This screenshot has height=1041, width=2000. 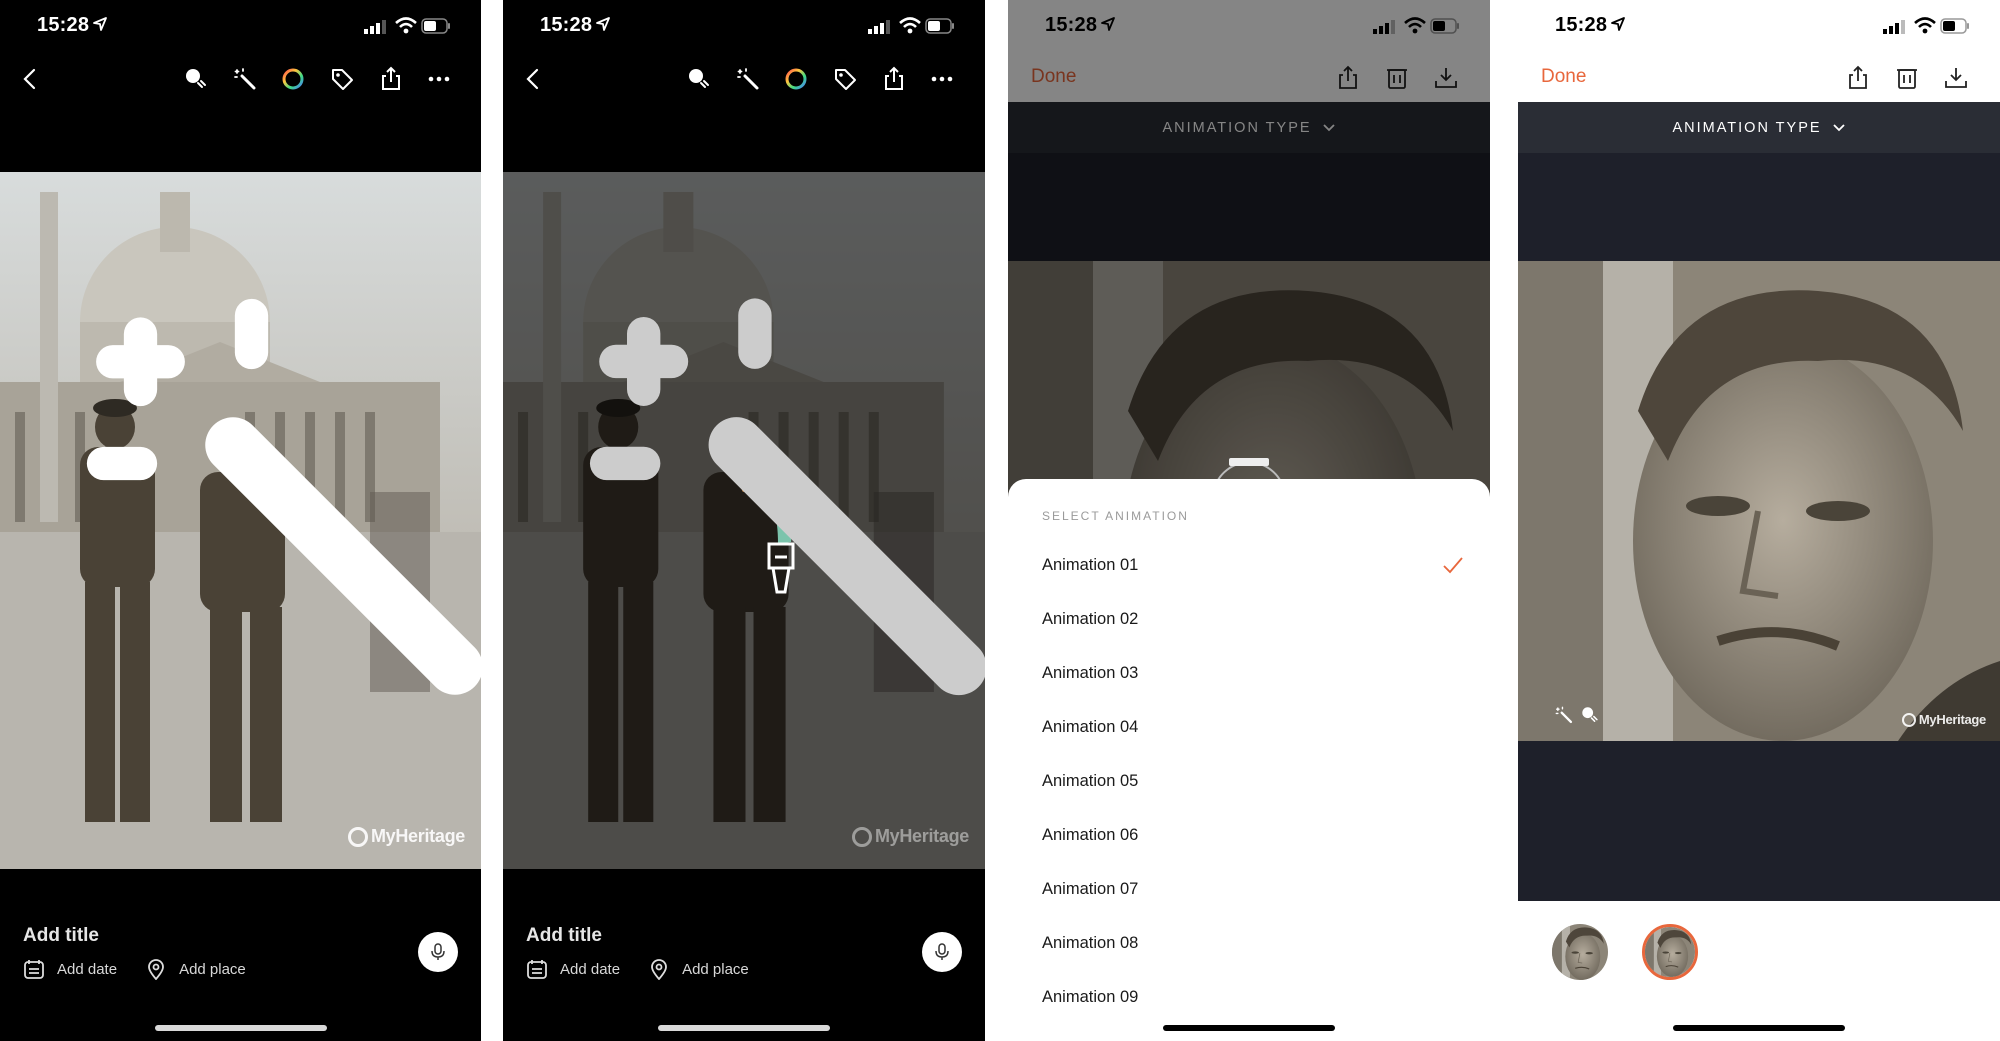 What do you see at coordinates (1838, 127) in the screenshot?
I see `chevron-down-icon` at bounding box center [1838, 127].